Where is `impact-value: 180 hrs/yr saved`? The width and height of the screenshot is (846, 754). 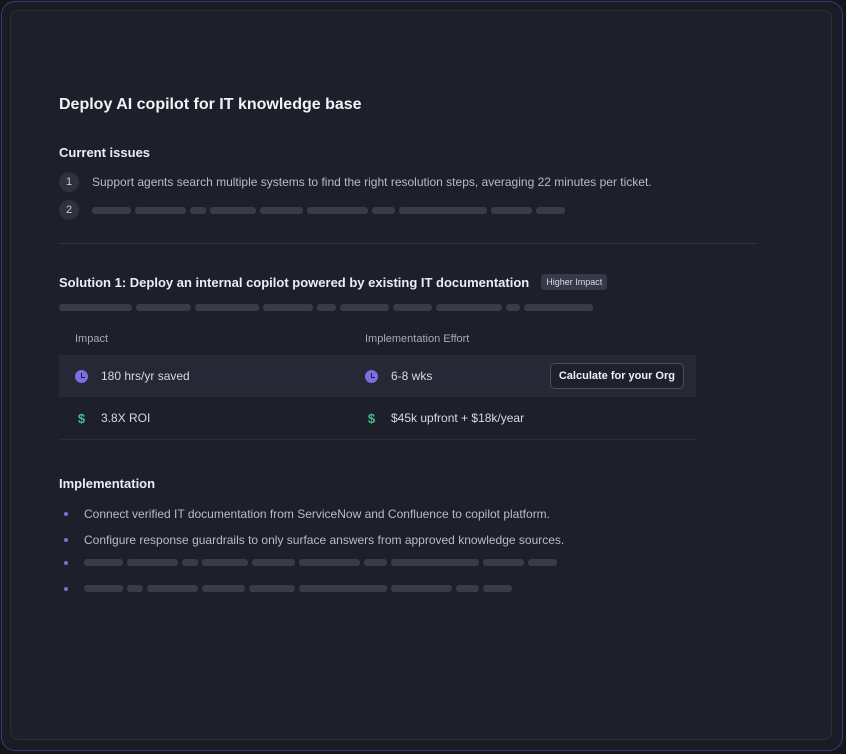 impact-value: 180 hrs/yr saved is located at coordinates (145, 376).